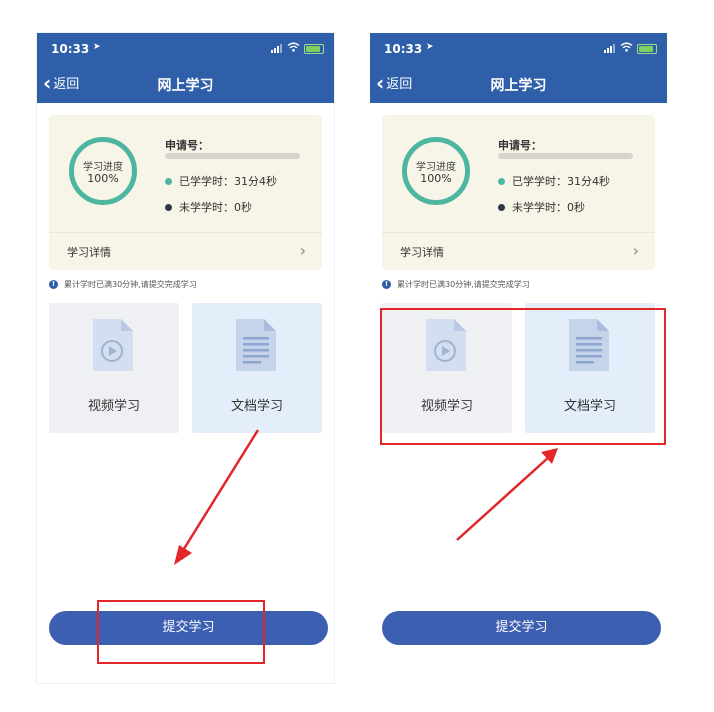  I want to click on annotation-arrows, so click(366, 497).